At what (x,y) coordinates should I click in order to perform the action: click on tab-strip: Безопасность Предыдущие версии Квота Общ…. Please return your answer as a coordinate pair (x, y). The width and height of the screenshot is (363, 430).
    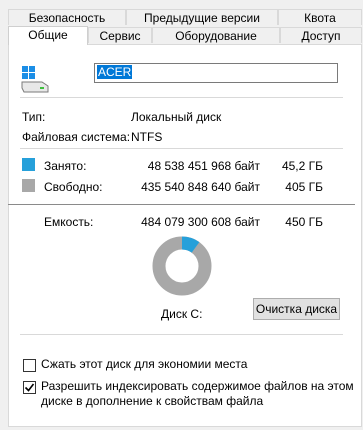
    Looking at the image, I should click on (181, 22).